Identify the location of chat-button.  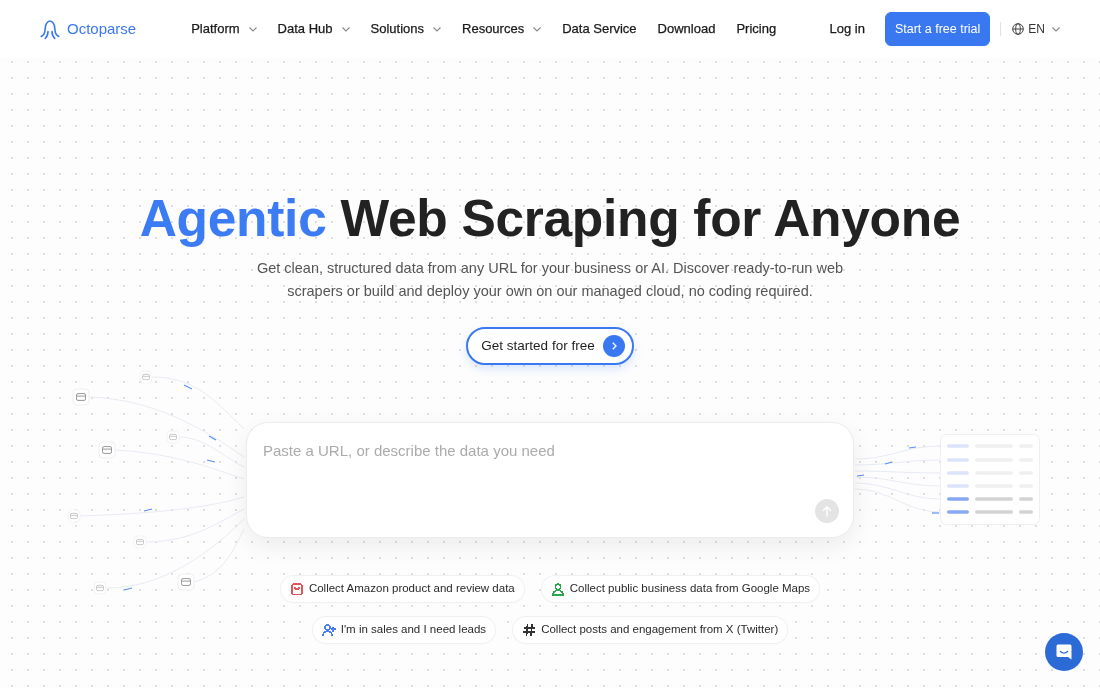
(1064, 652).